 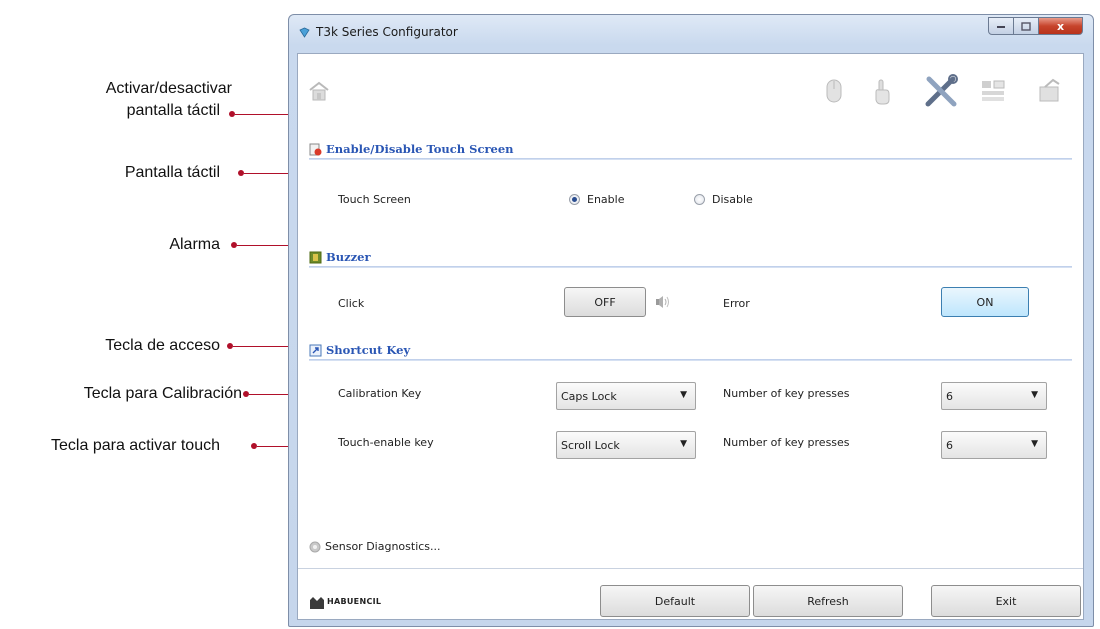 I want to click on buzzer-section-title: Buzzer, so click(x=348, y=257).